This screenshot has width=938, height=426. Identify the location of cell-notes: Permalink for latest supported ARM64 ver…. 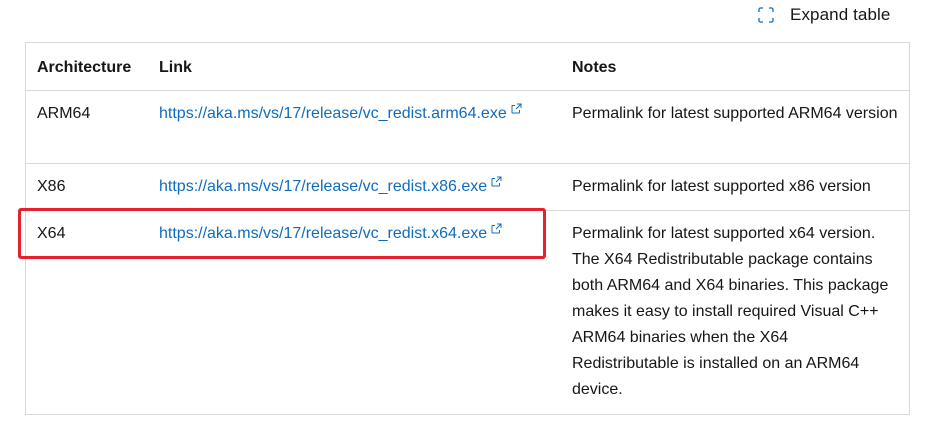
(734, 126).